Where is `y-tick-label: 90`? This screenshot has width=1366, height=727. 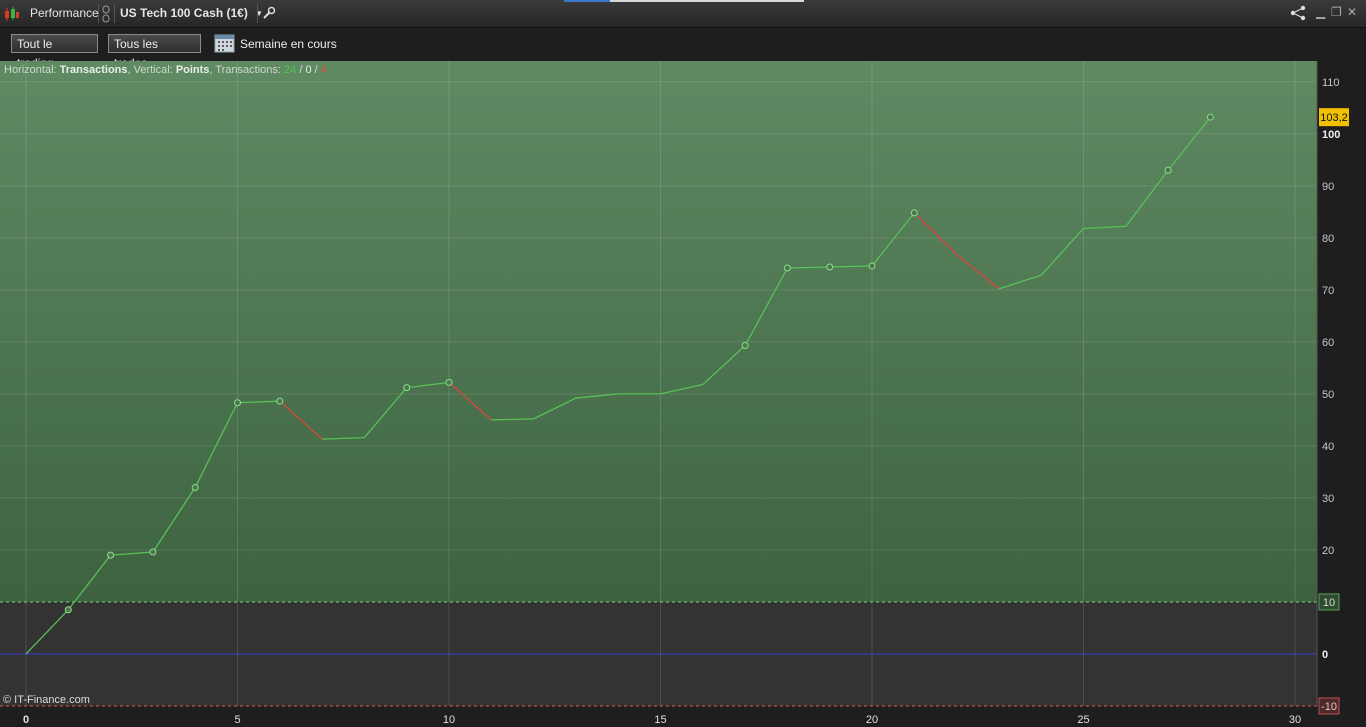
y-tick-label: 90 is located at coordinates (1328, 187).